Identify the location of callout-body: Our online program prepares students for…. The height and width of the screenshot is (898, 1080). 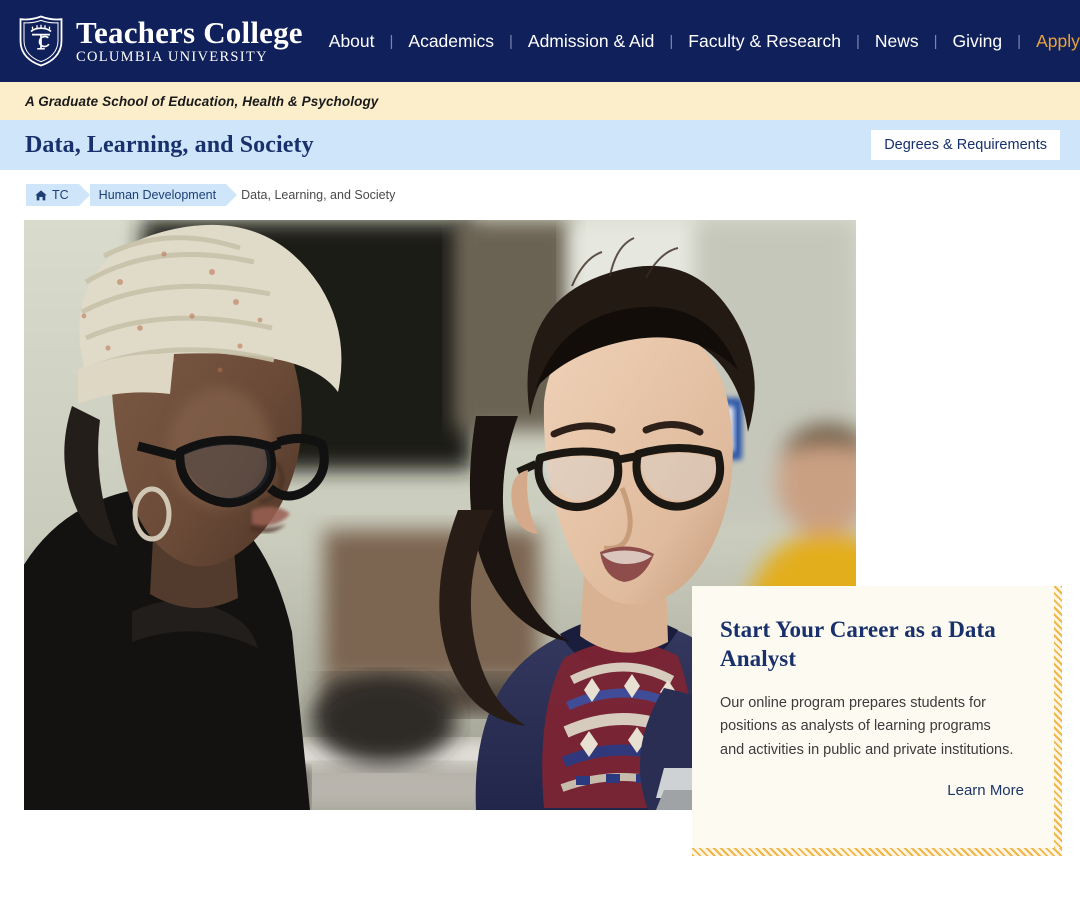
(867, 726).